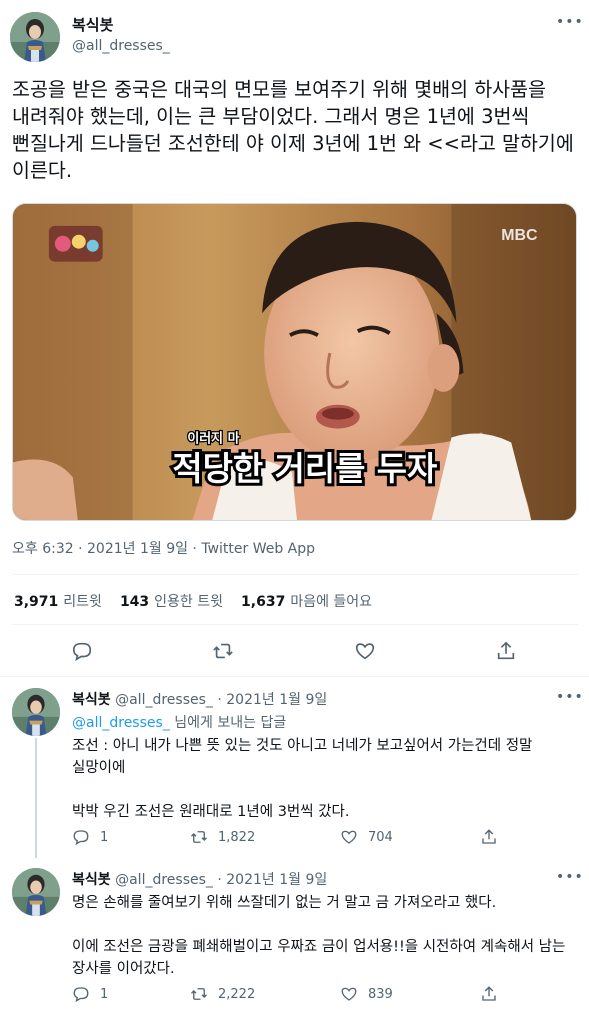 The image size is (589, 1013). Describe the element at coordinates (237, 837) in the screenshot. I see `retweet-count: 1,822` at that location.